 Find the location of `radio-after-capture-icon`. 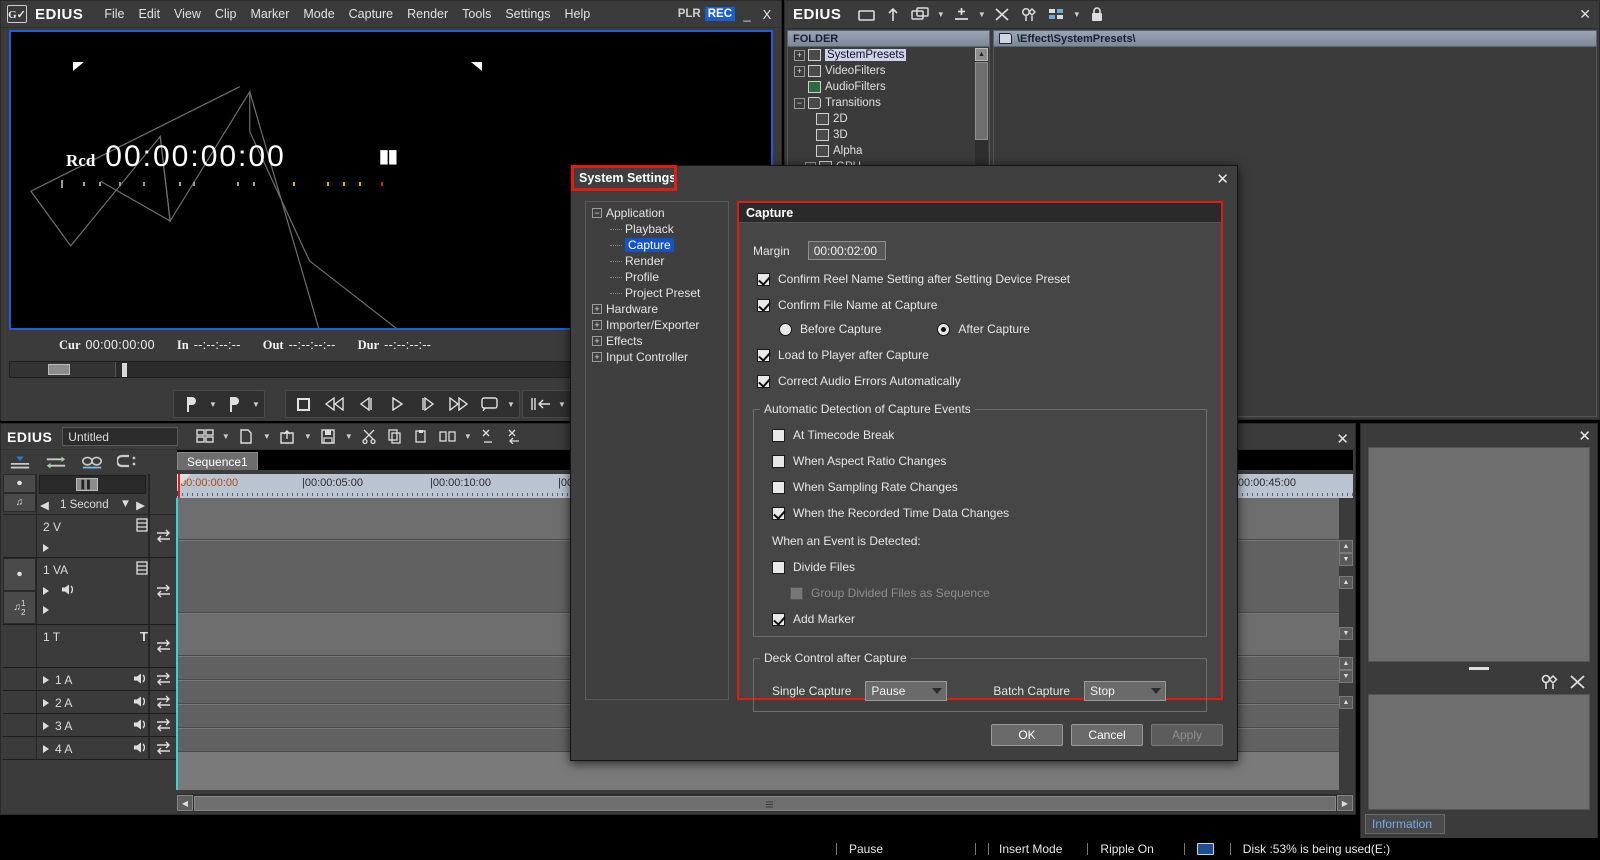

radio-after-capture-icon is located at coordinates (944, 329).